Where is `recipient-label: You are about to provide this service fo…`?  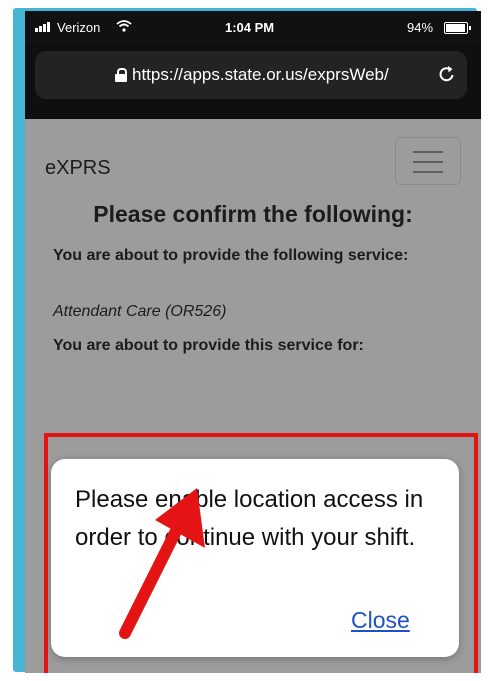 recipient-label: You are about to provide this service fo… is located at coordinates (208, 345).